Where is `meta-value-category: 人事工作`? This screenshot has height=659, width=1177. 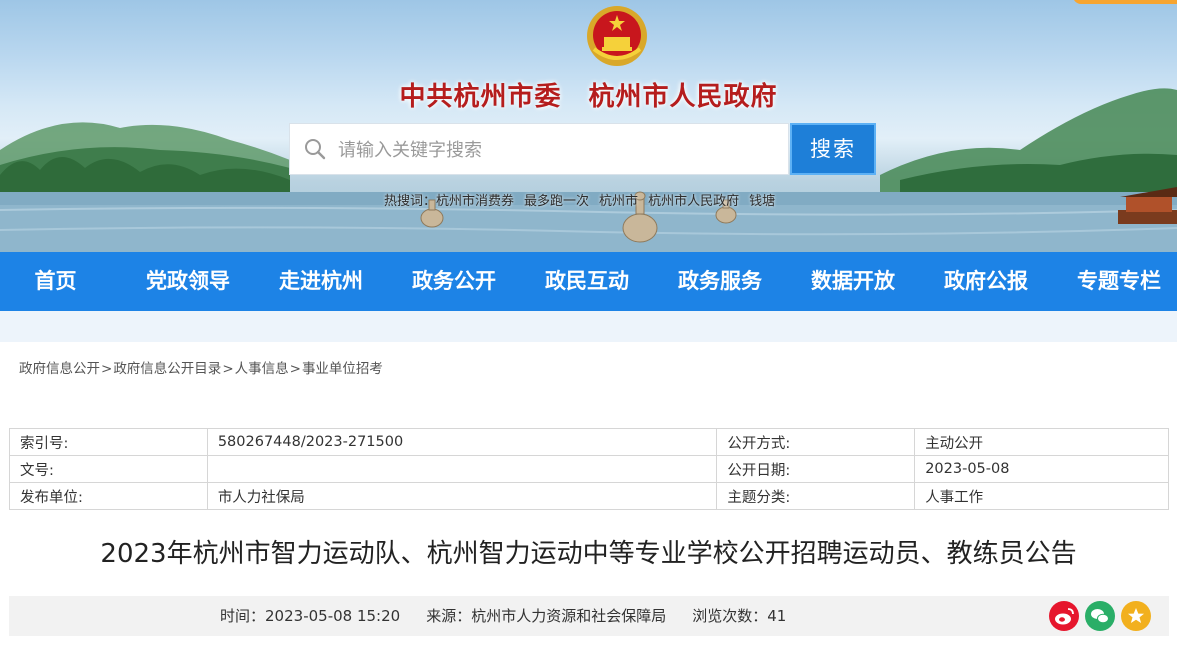 meta-value-category: 人事工作 is located at coordinates (1041, 496).